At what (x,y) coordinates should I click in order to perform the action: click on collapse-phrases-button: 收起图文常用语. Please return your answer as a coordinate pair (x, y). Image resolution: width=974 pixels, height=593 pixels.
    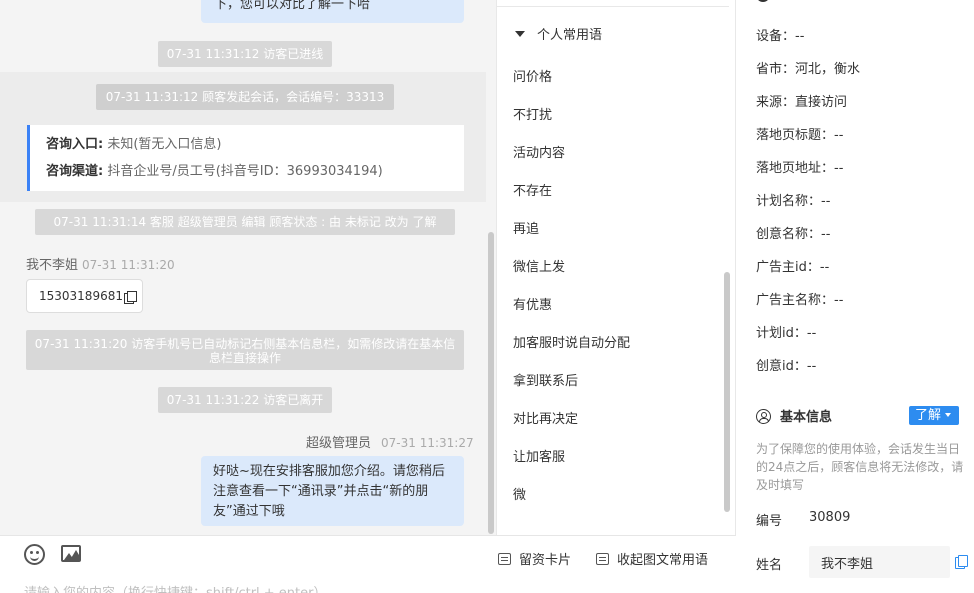
    Looking at the image, I should click on (652, 558).